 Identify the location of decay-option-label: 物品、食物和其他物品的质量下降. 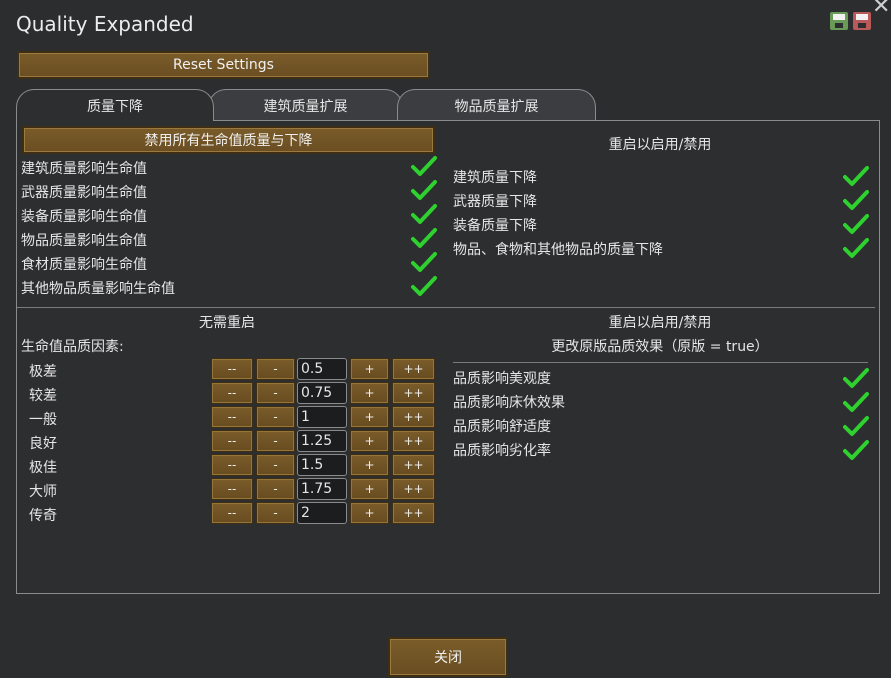
(558, 250).